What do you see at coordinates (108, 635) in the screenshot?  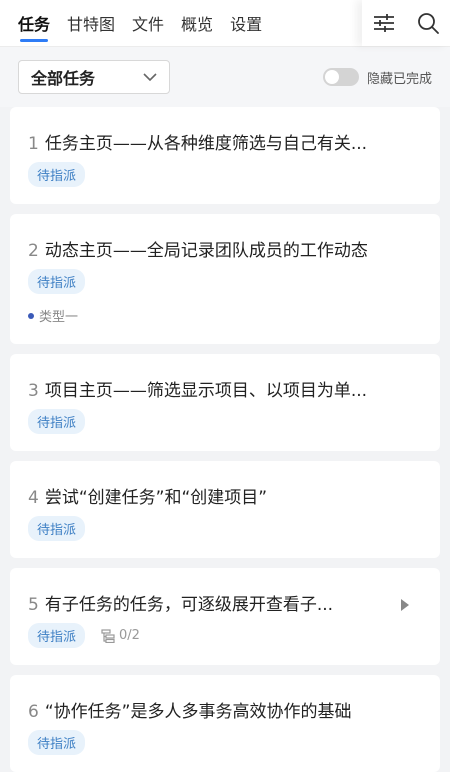 I see `subtask-tree-icon` at bounding box center [108, 635].